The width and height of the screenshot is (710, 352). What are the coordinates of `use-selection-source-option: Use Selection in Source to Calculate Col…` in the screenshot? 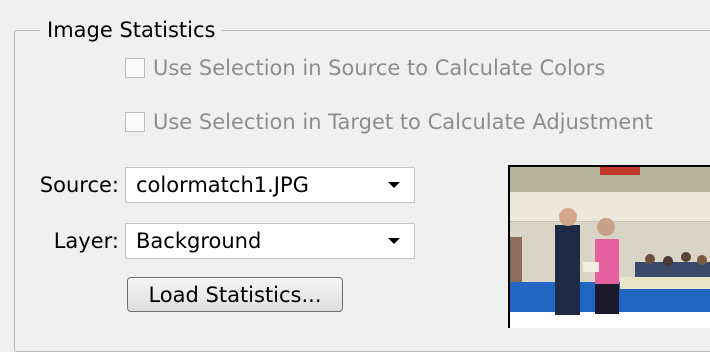 It's located at (365, 68).